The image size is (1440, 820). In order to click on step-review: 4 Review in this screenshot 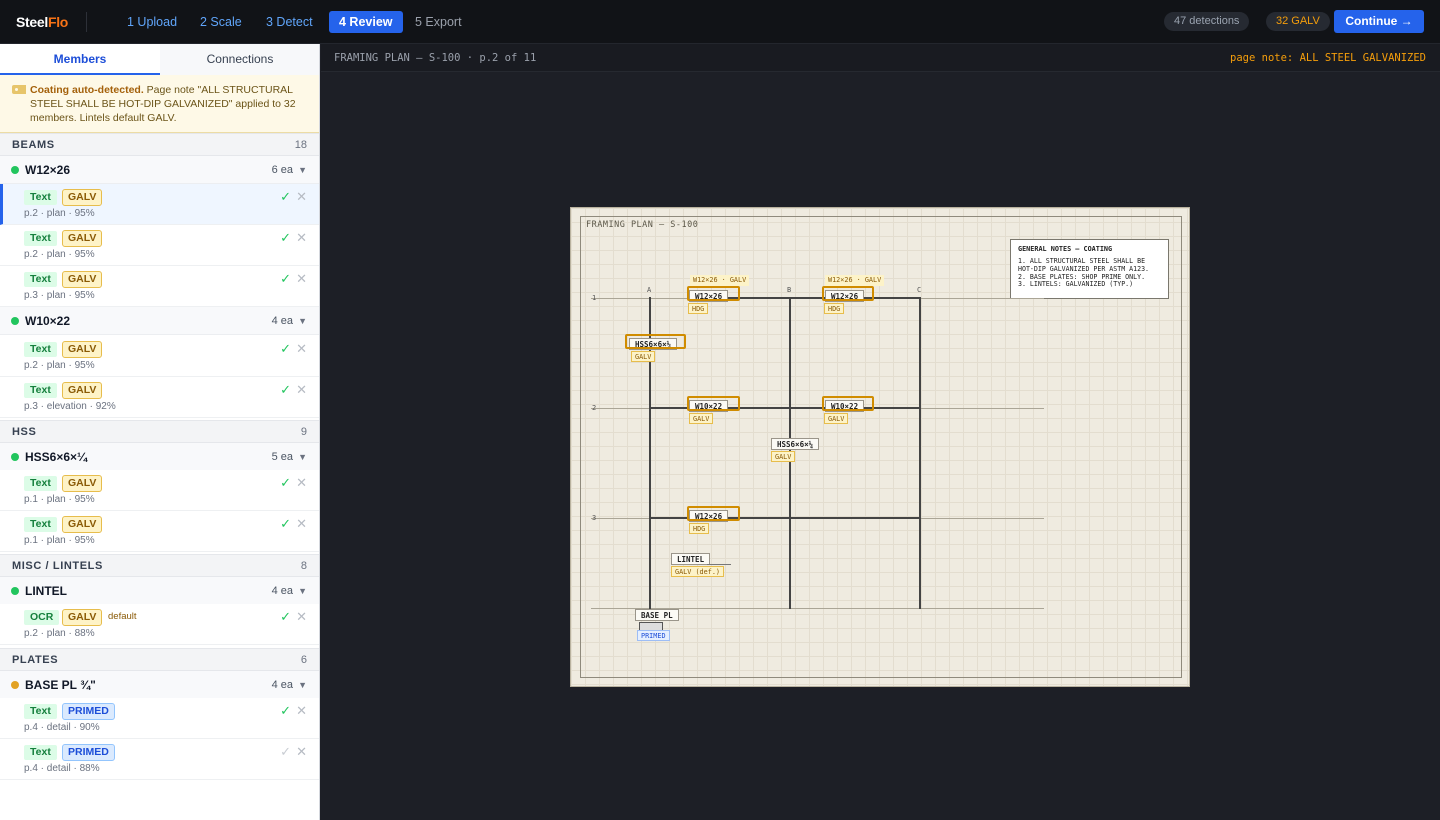, I will do `click(366, 22)`.